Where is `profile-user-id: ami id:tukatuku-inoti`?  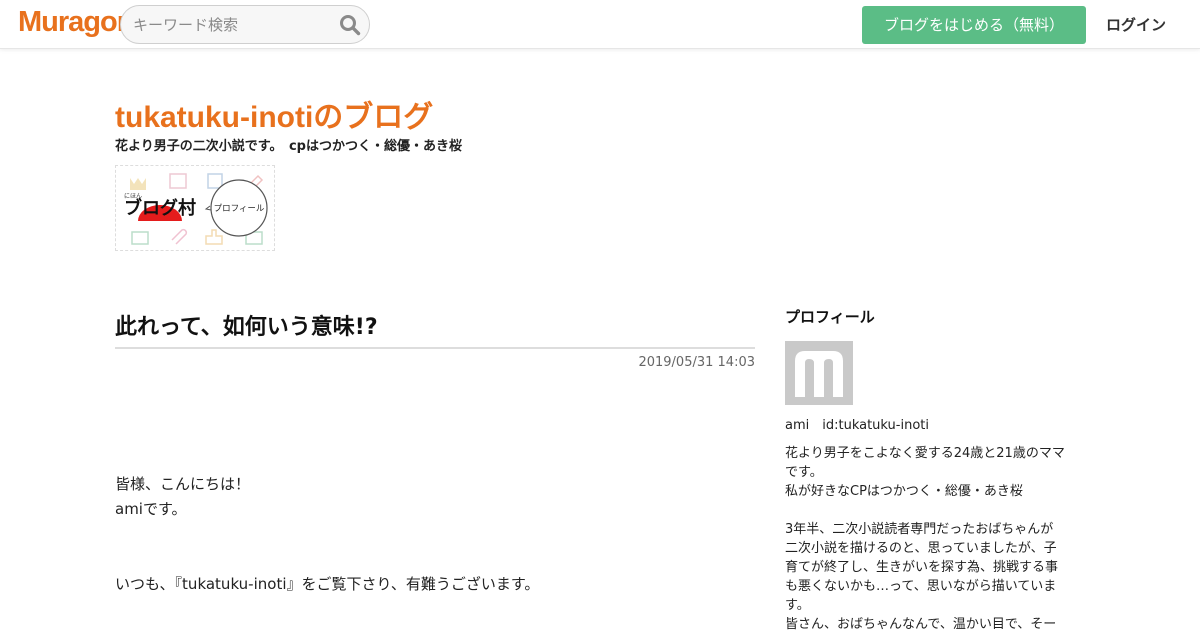 profile-user-id: ami id:tukatuku-inoti is located at coordinates (857, 423).